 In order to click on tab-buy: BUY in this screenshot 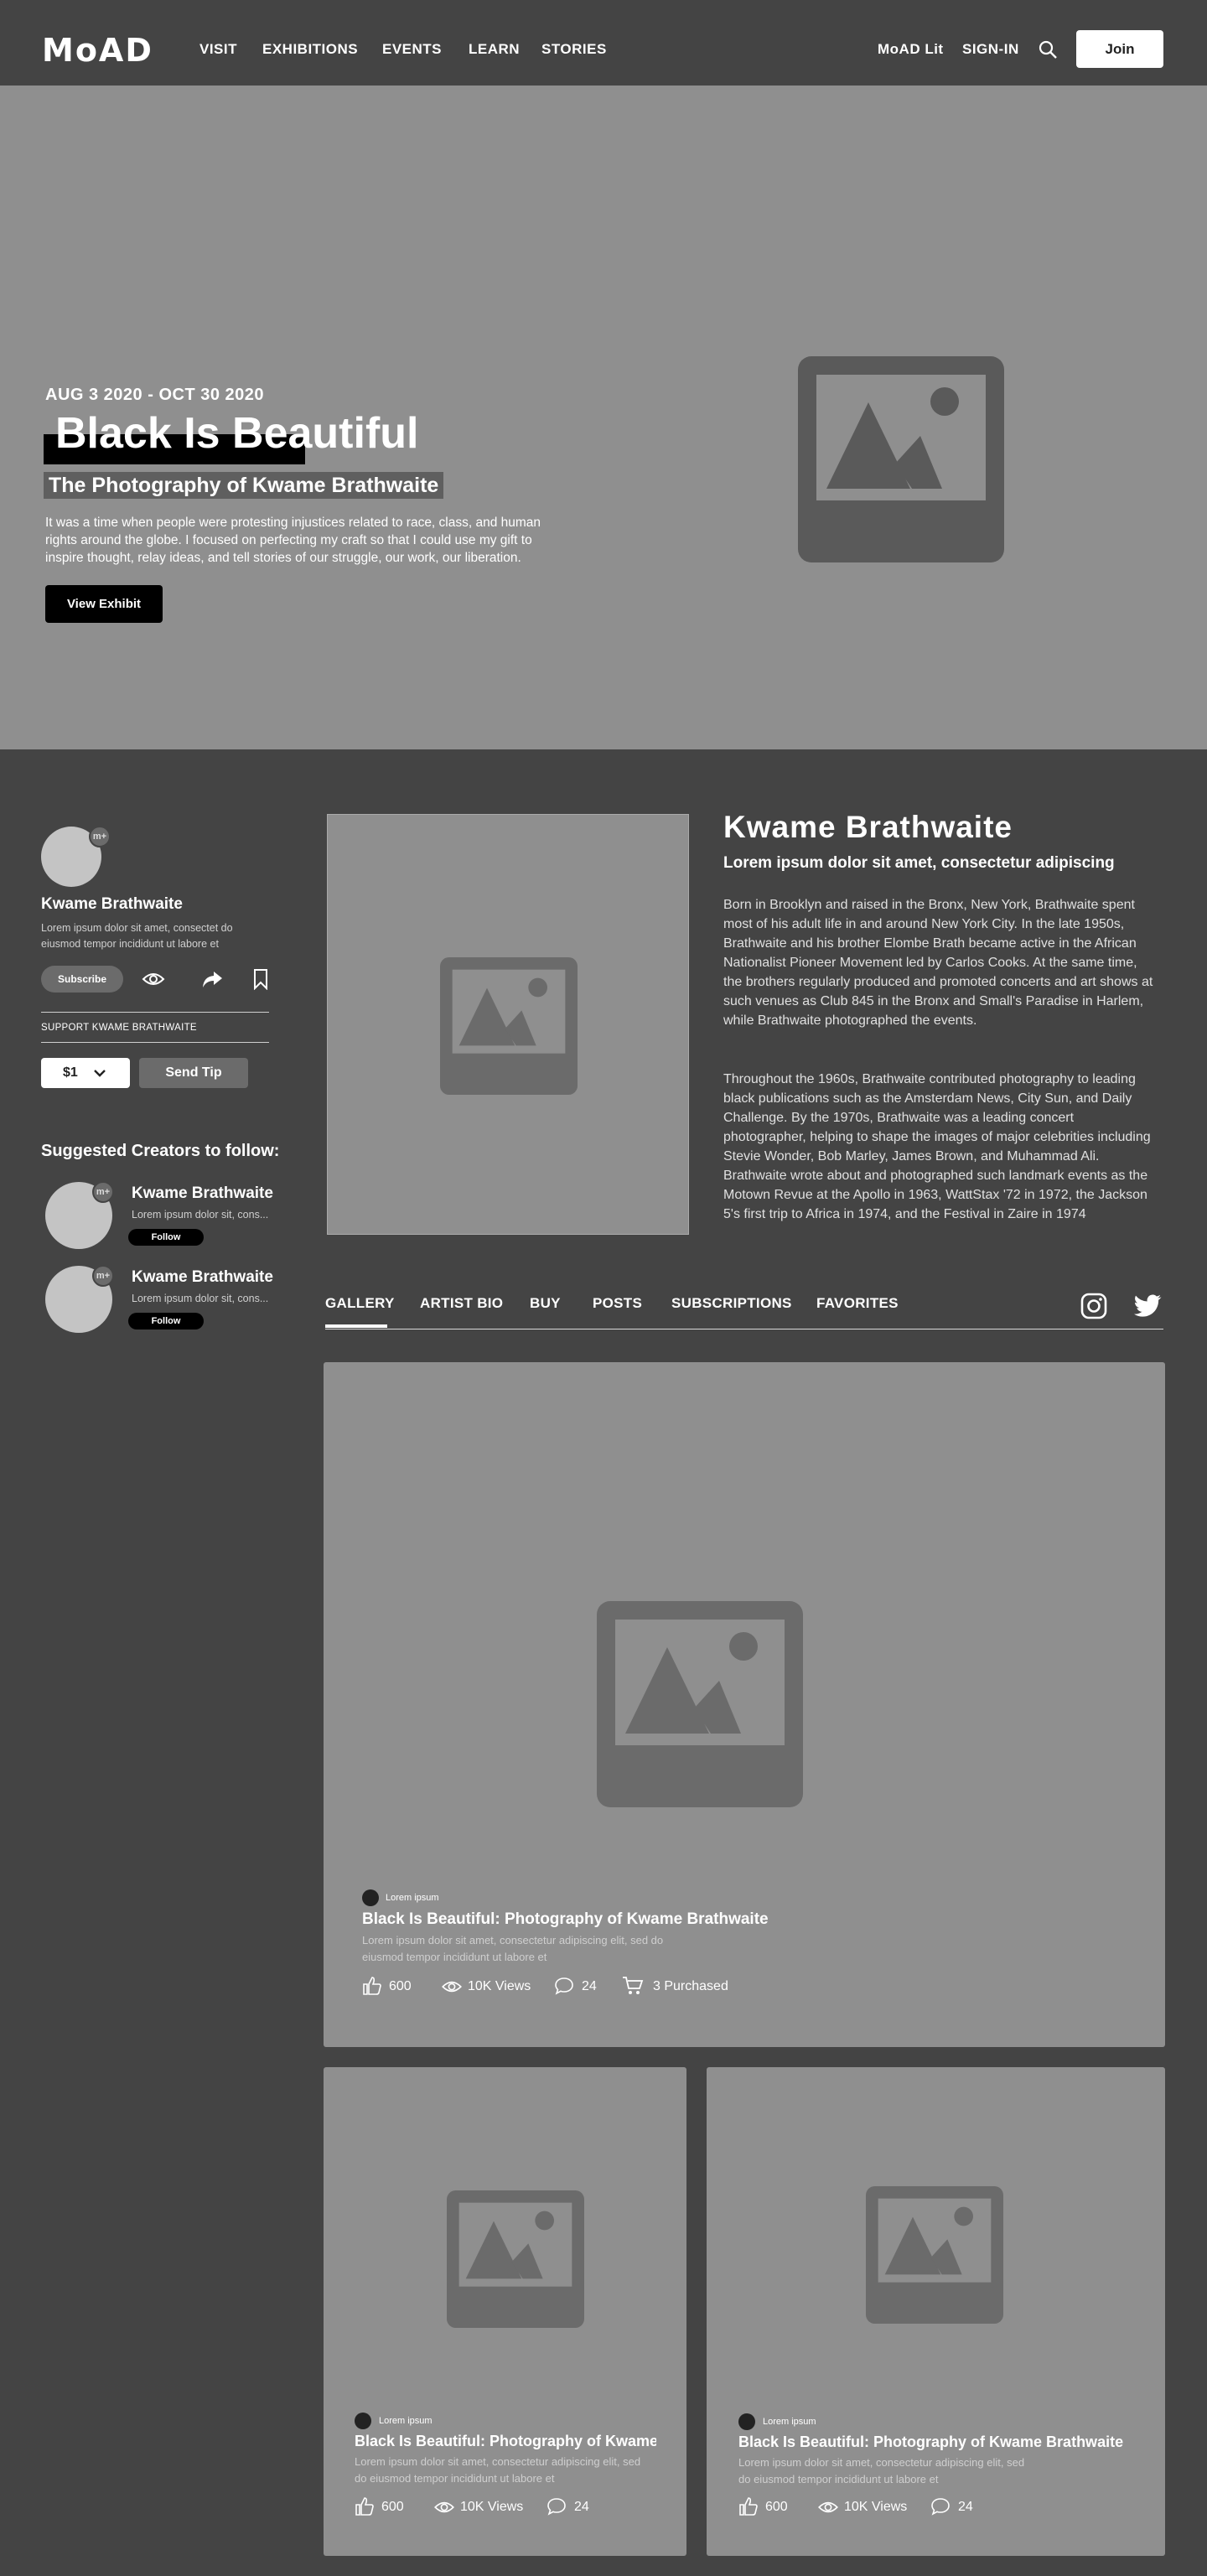, I will do `click(546, 1303)`.